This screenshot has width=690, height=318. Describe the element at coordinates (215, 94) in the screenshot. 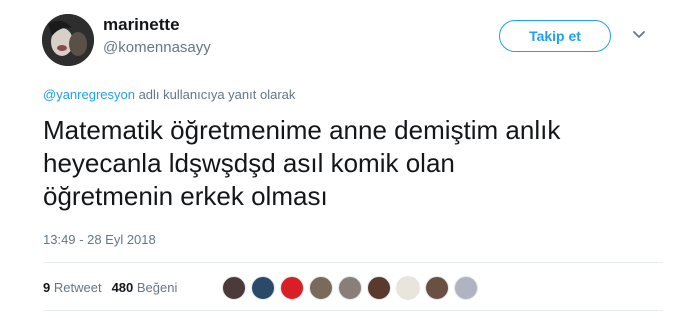

I see `reply-context-label: adlı kullanıcıya yanıt olarak` at that location.